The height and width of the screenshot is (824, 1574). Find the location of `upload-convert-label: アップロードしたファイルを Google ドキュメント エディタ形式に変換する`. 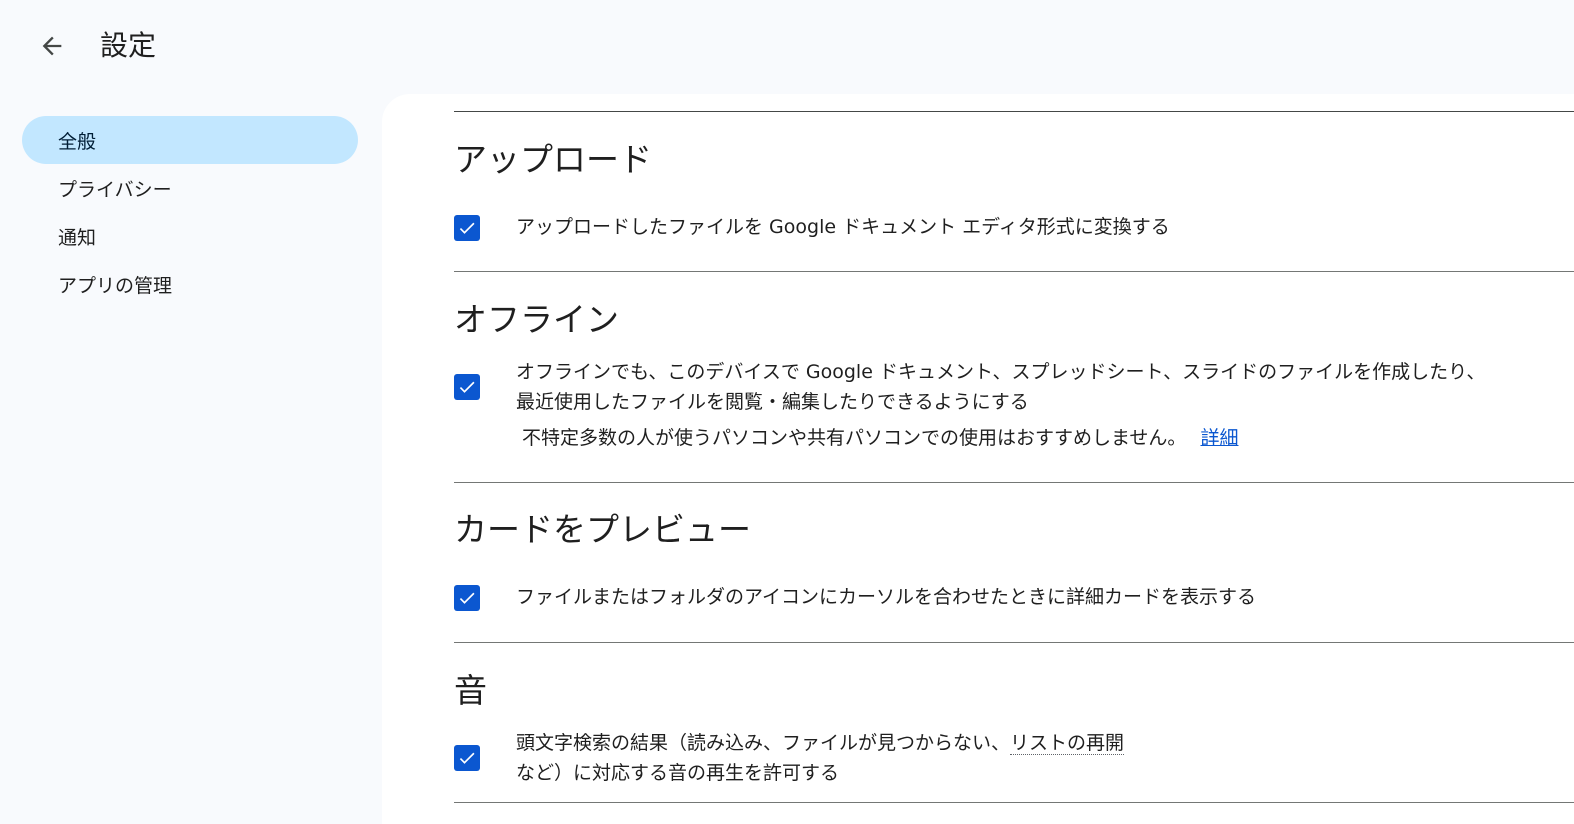

upload-convert-label: アップロードしたファイルを Google ドキュメント エディタ形式に変換する is located at coordinates (843, 227).